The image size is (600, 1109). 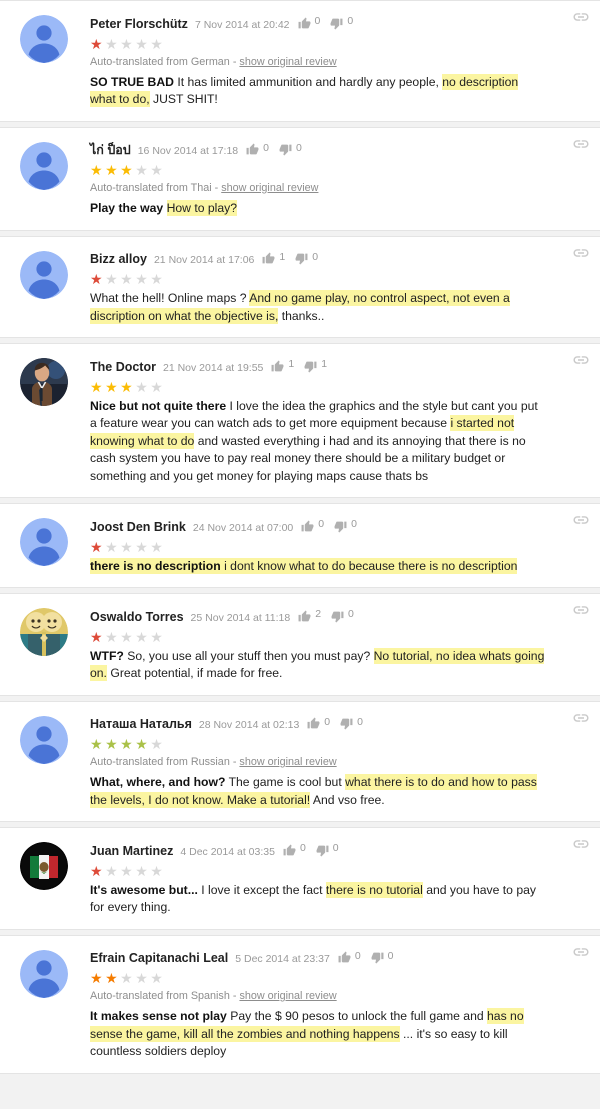 I want to click on review-title: Nice but not quite there, so click(x=158, y=405).